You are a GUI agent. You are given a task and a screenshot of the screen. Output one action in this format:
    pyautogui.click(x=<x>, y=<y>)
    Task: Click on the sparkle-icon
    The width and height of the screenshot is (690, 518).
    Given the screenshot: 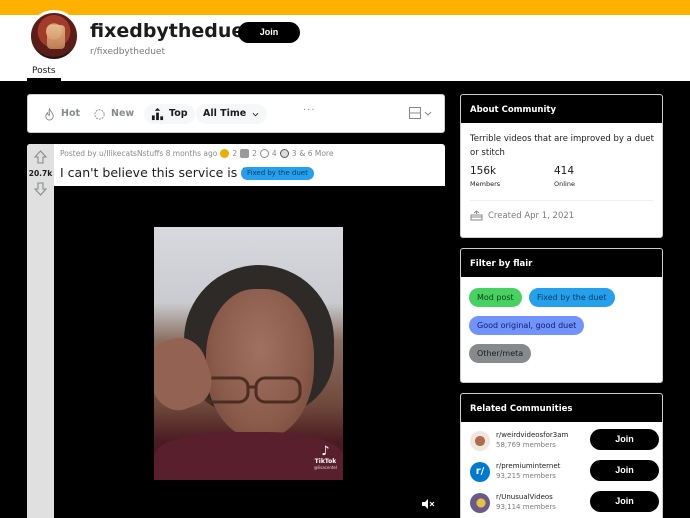 What is the action you would take?
    pyautogui.click(x=99, y=114)
    